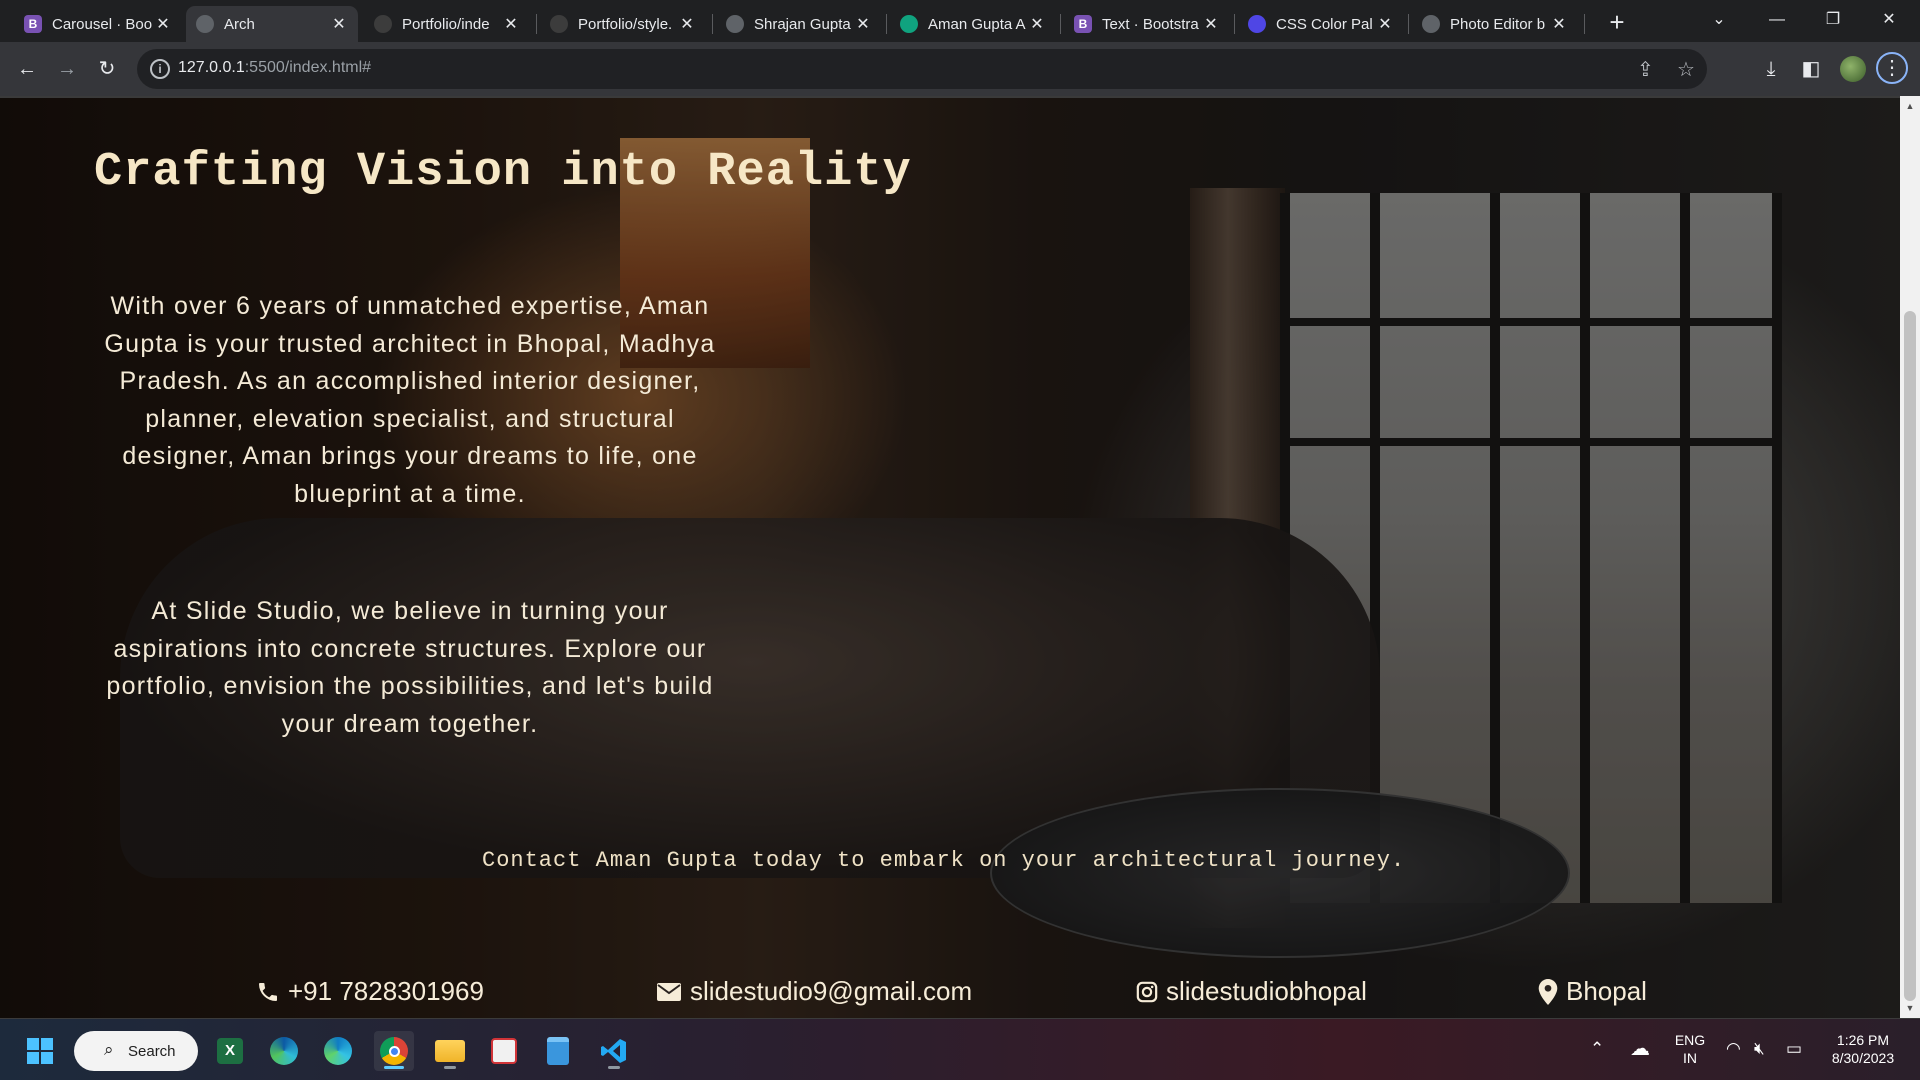  I want to click on language-code: ENG, so click(1690, 1040).